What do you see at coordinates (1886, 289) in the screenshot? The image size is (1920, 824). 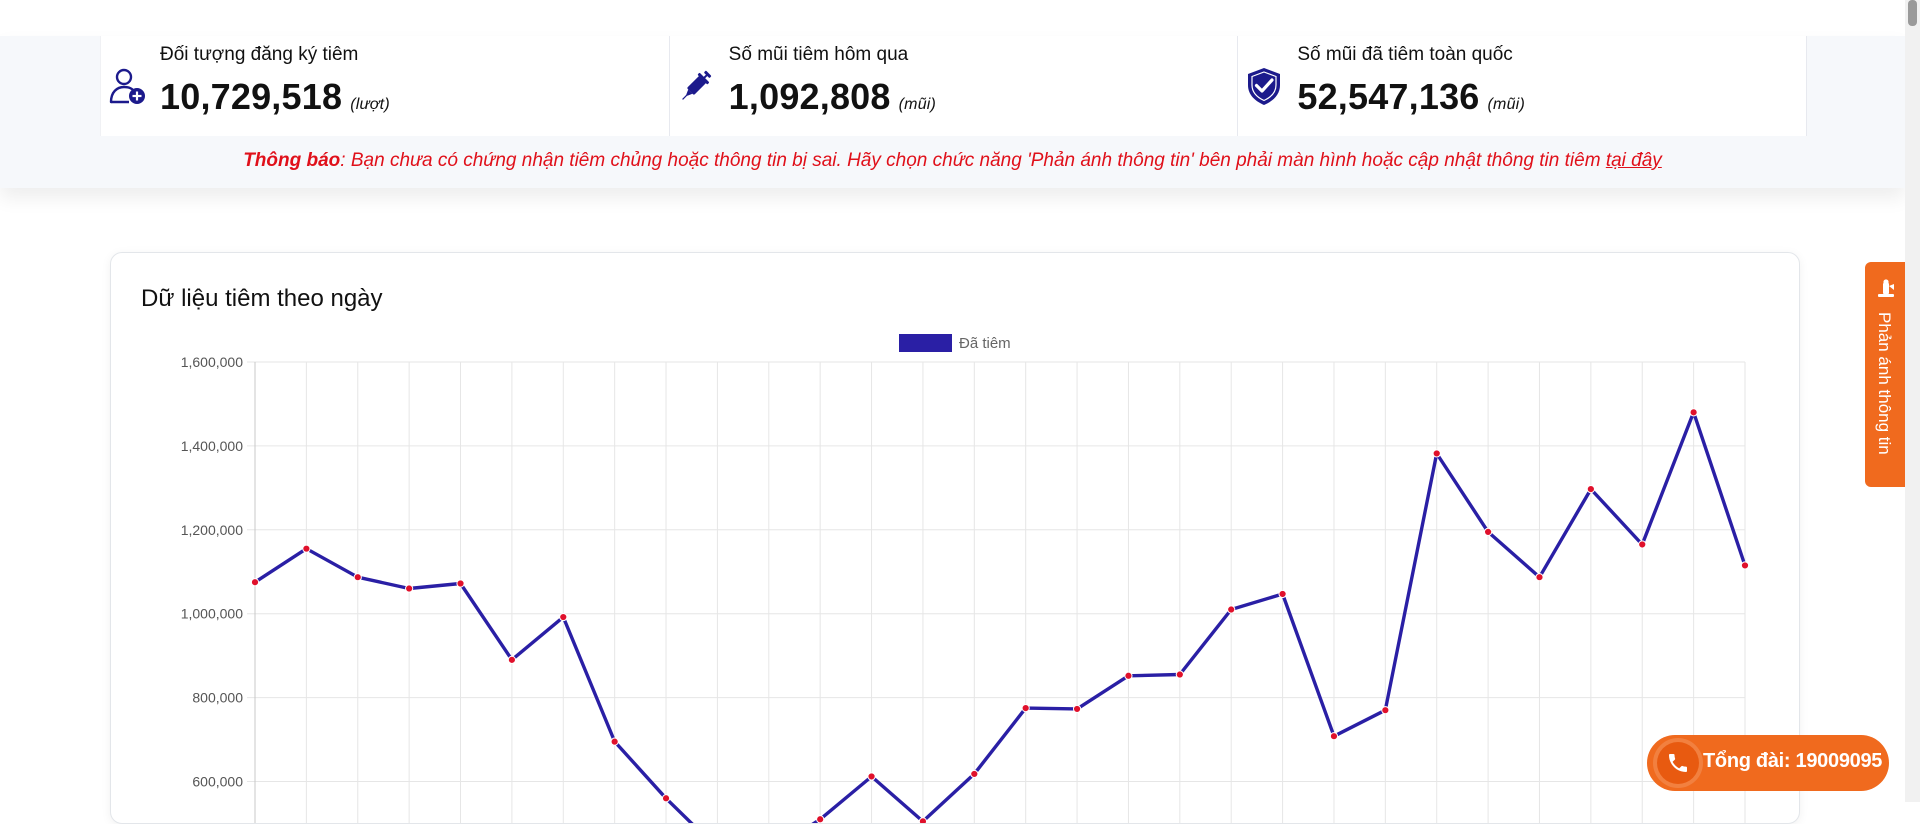 I see `report-icon` at bounding box center [1886, 289].